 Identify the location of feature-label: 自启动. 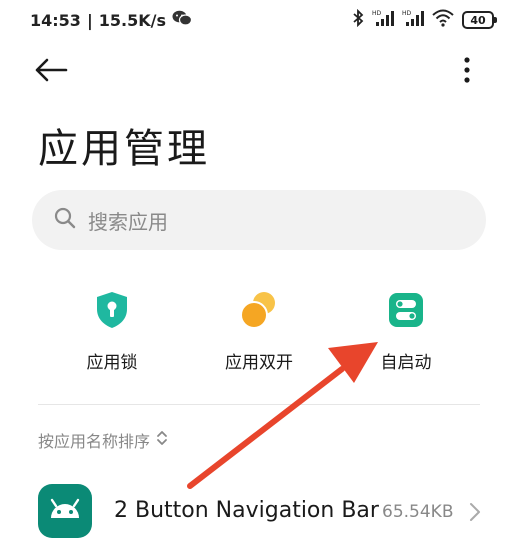
(406, 363).